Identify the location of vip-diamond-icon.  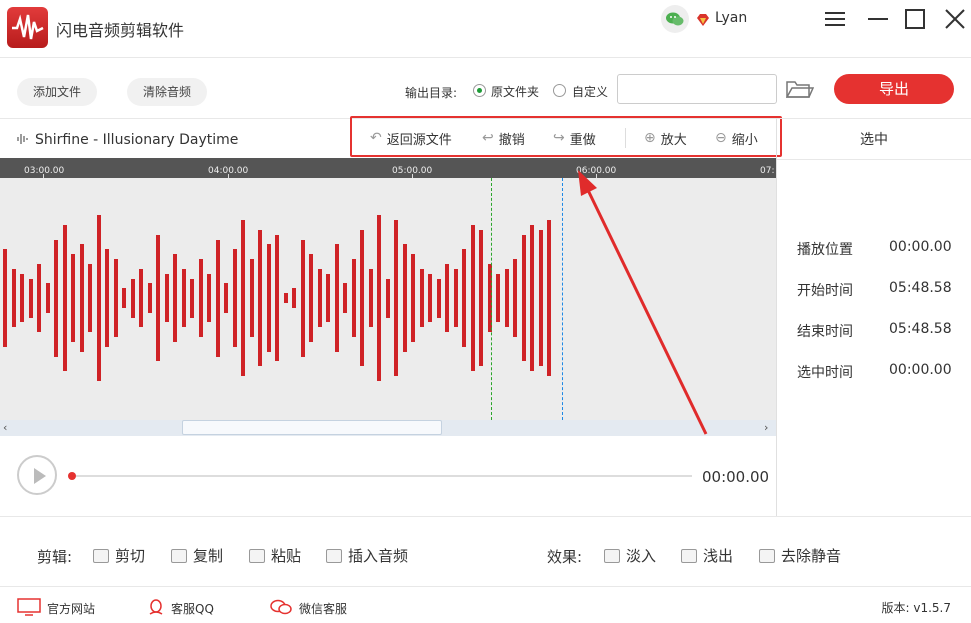
(703, 20).